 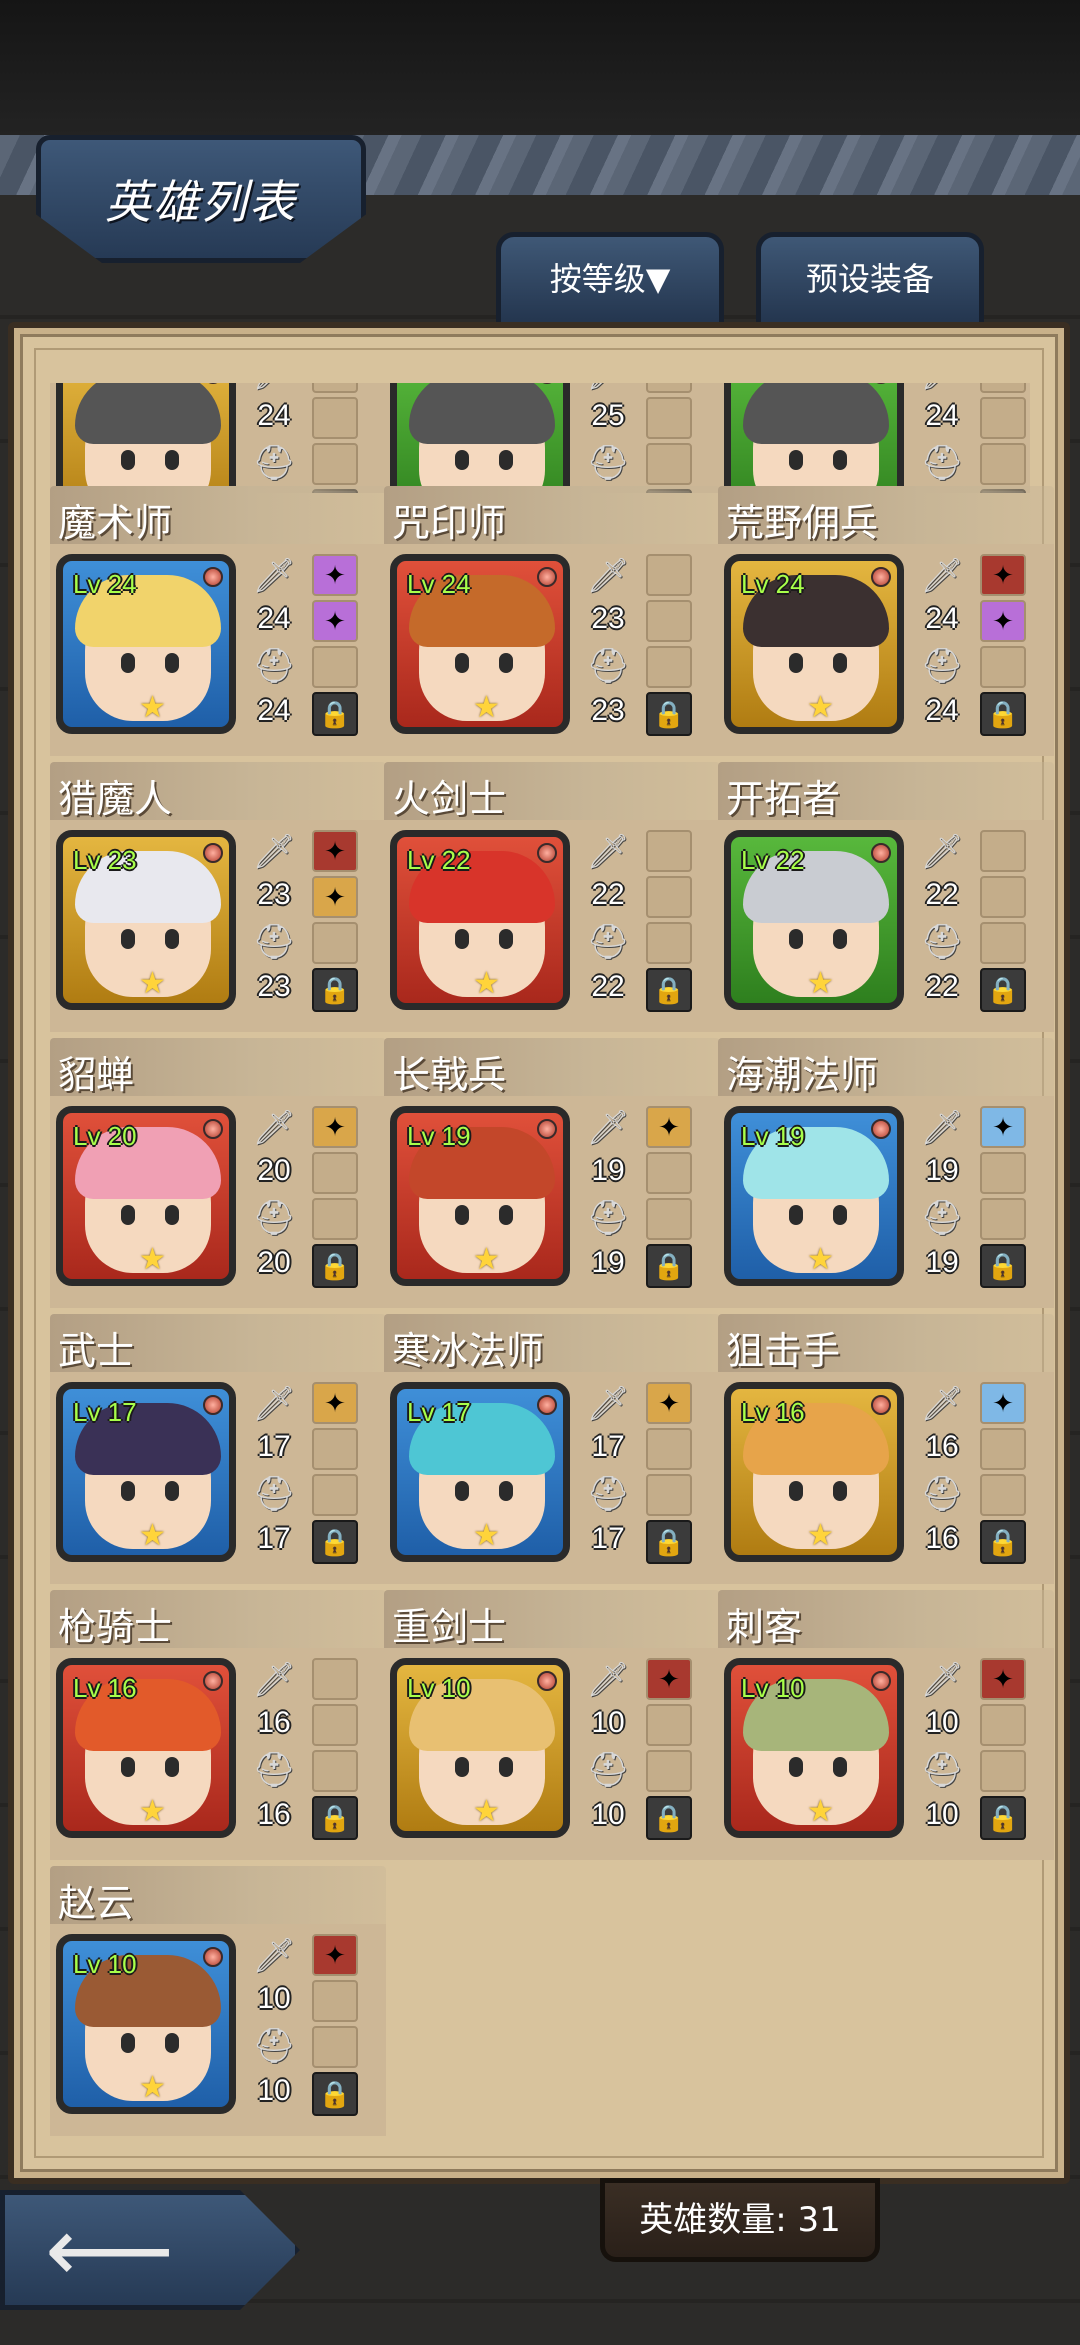 I want to click on hero-card: 貂蝉 Lv 20 ★ 🗡 20 ⛑ 20 ✦ 🔒, so click(x=218, y=1173).